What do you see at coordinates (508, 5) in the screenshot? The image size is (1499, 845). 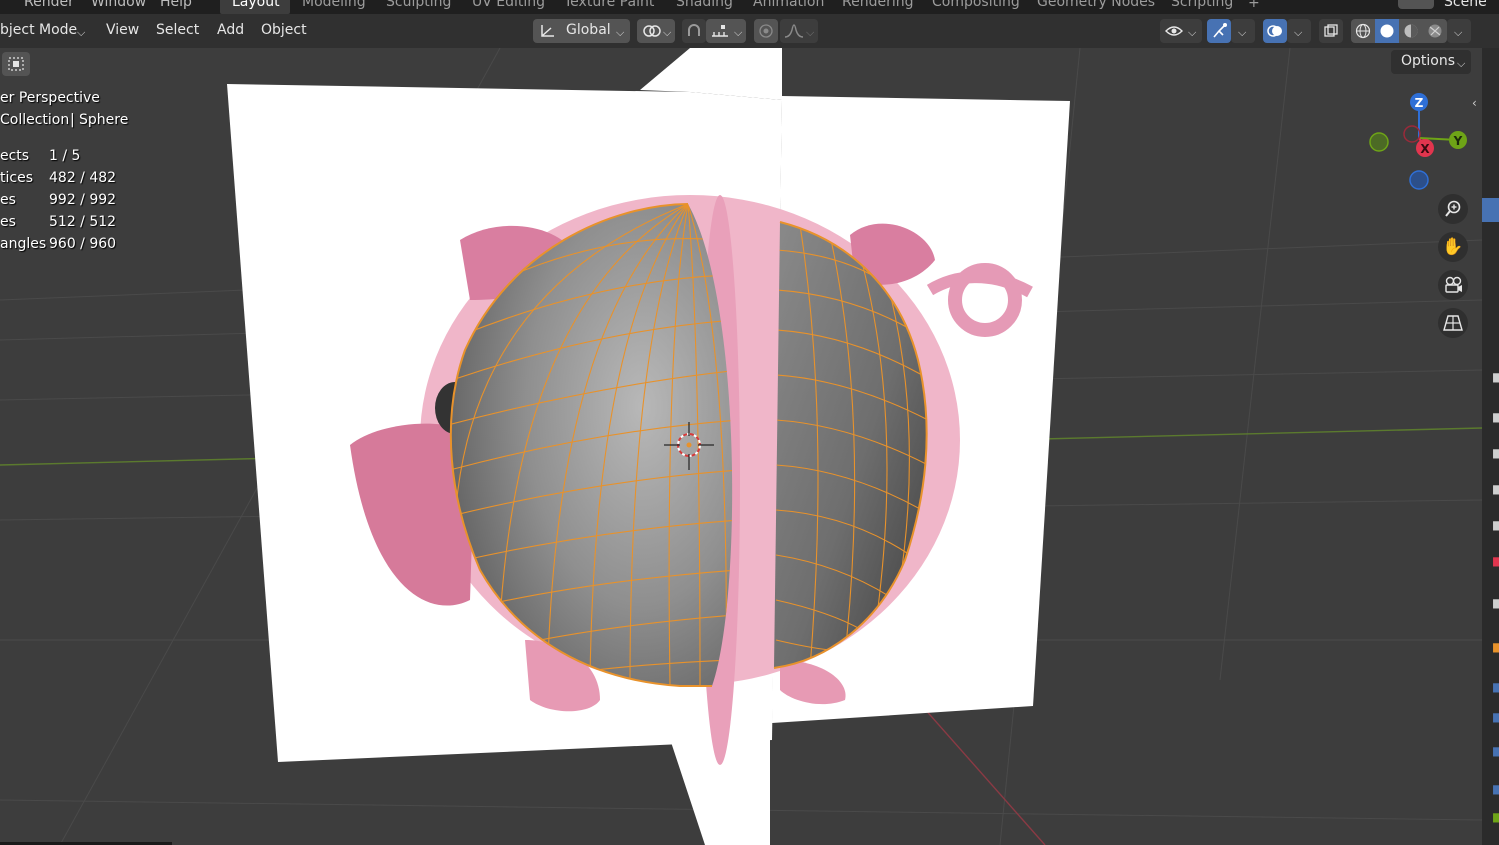 I see `tab-uv-editing: UV Editing` at bounding box center [508, 5].